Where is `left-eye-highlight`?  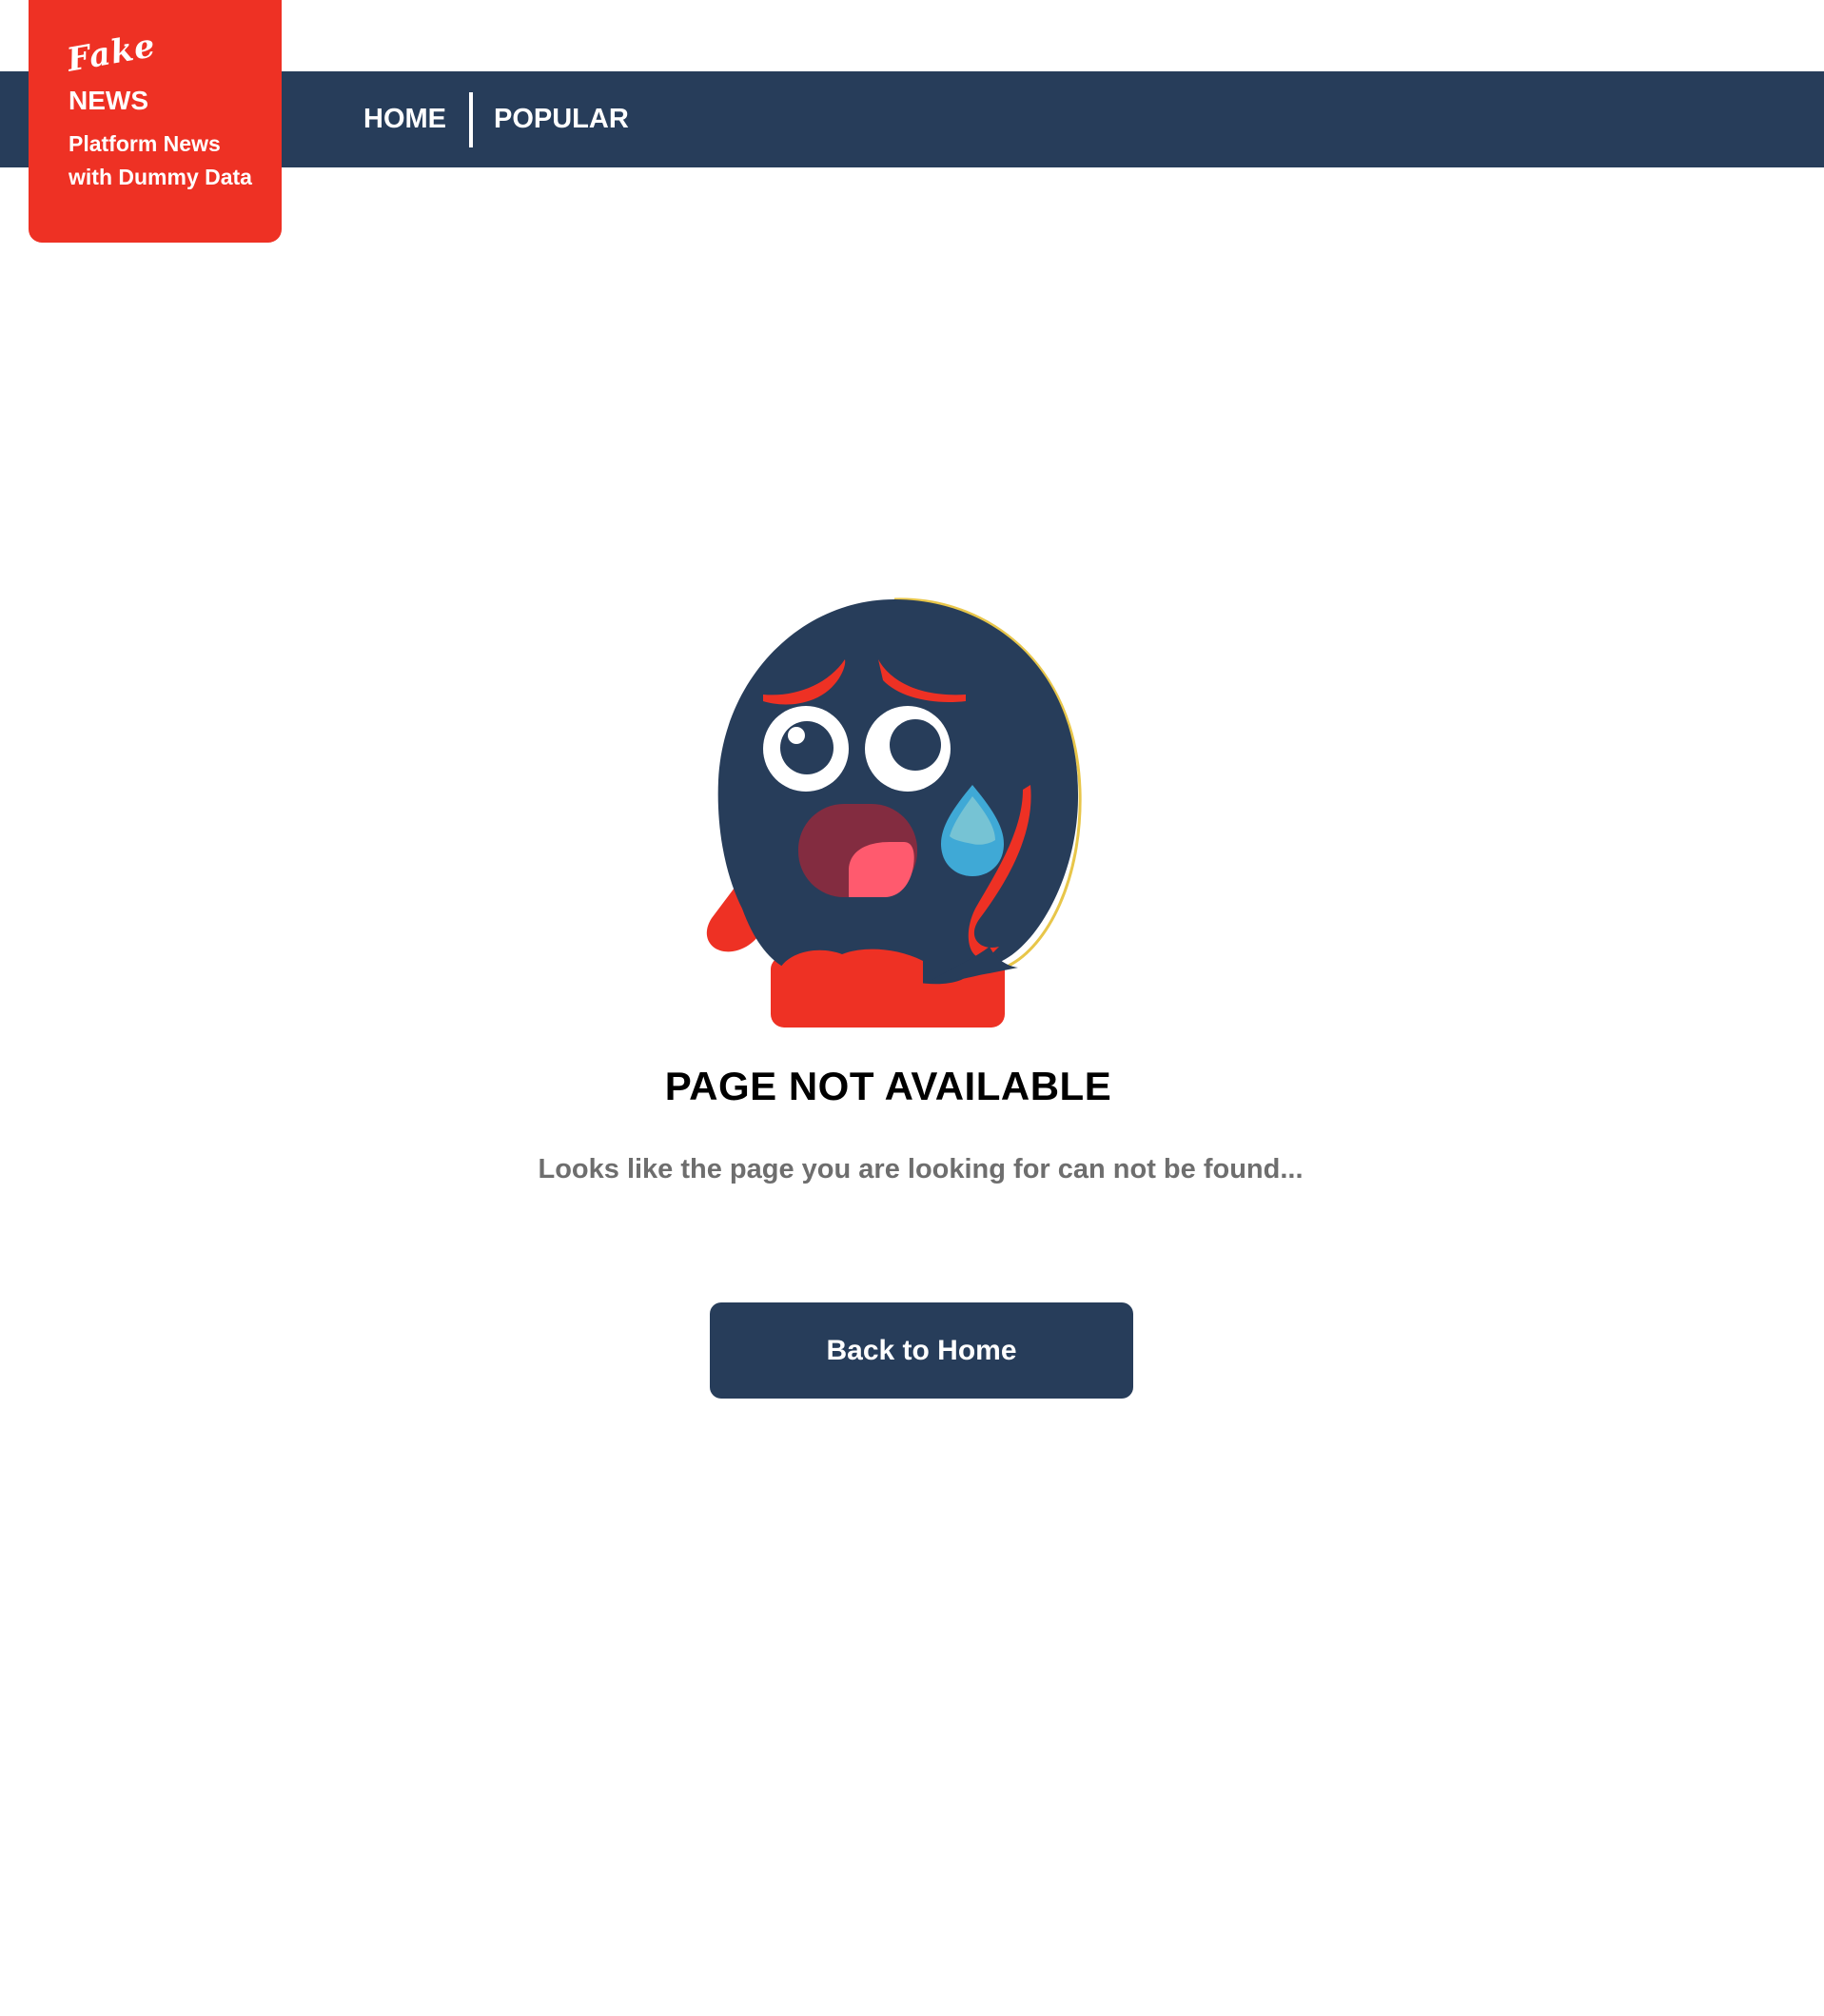
left-eye-highlight is located at coordinates (796, 735).